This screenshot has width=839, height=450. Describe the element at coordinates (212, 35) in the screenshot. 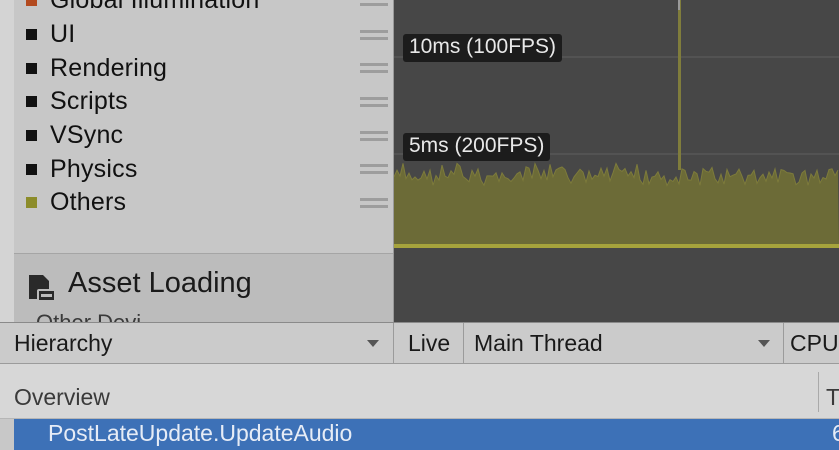

I see `legend-item-ui: UI` at that location.